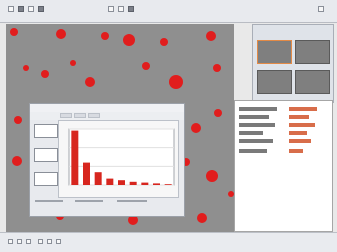  What do you see at coordinates (41, 9) in the screenshot?
I see `measure-icon` at bounding box center [41, 9].